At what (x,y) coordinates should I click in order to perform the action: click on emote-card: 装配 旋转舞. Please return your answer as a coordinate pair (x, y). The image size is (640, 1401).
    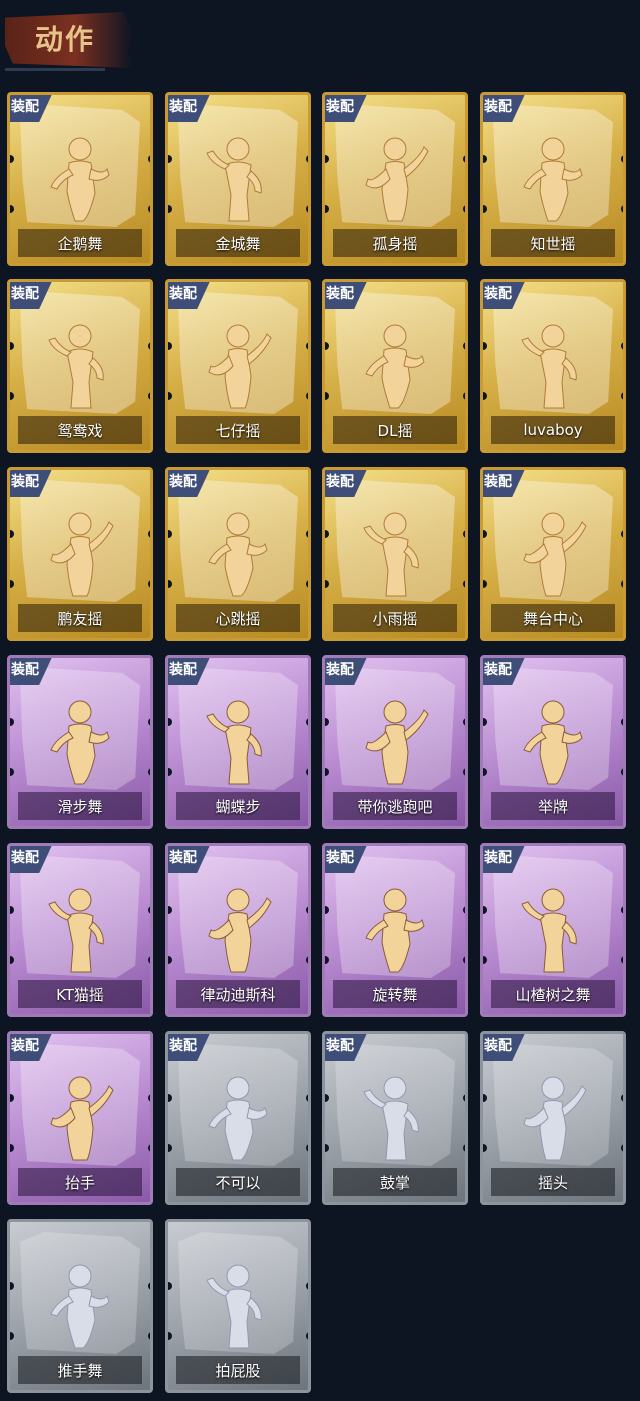
    Looking at the image, I should click on (395, 930).